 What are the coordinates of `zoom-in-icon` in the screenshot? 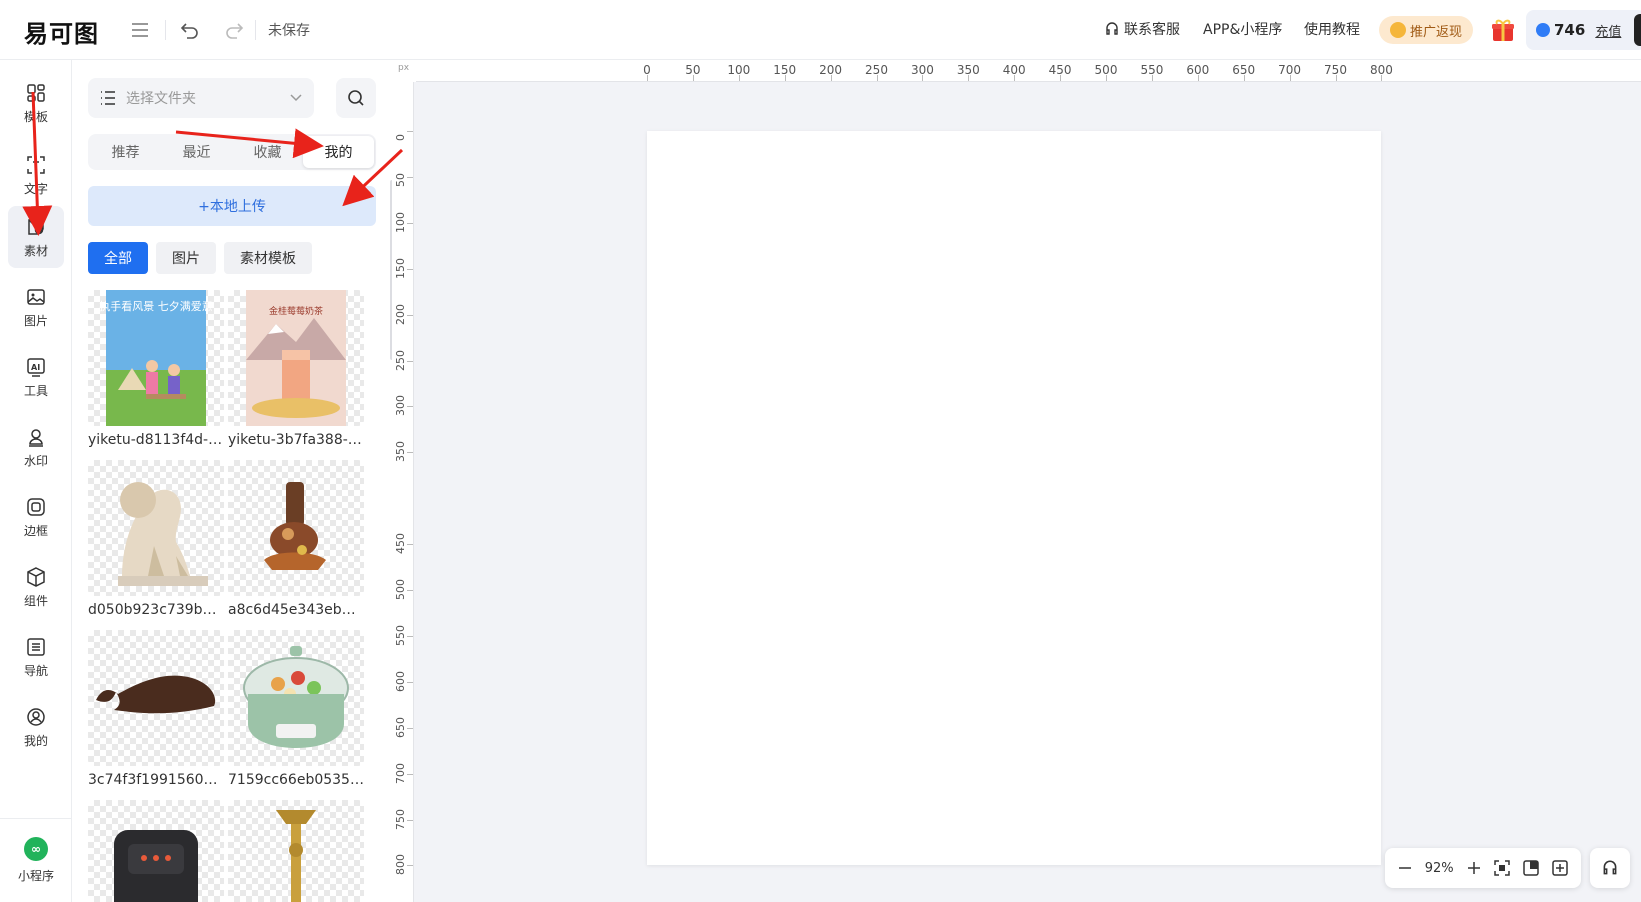 It's located at (1474, 868).